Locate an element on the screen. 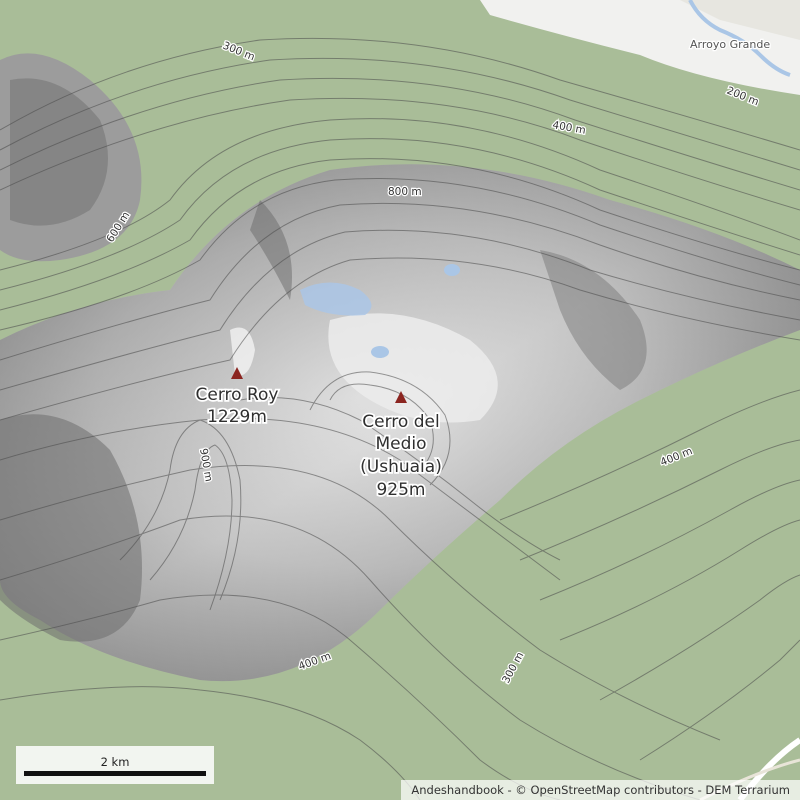  scale-bar: 2 km is located at coordinates (115, 765).